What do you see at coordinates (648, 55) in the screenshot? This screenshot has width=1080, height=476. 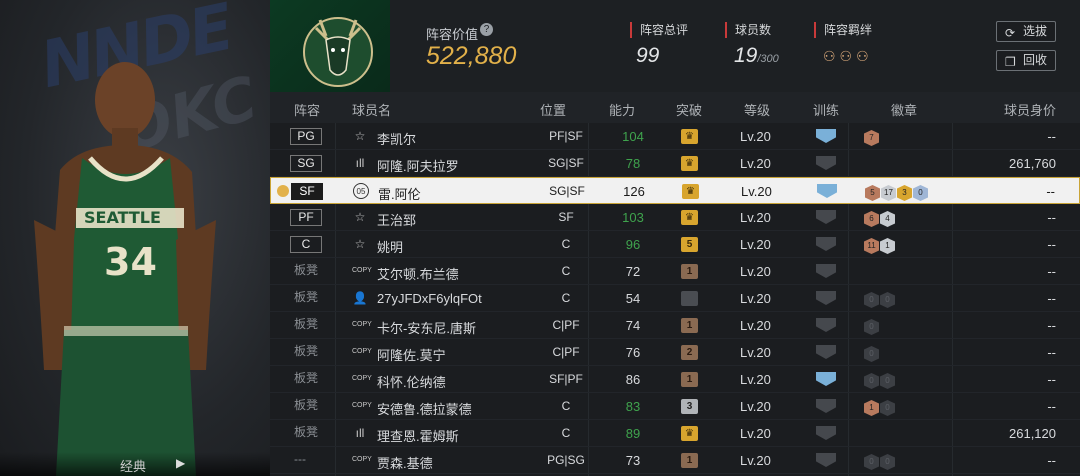 I see `lineup-rating: 99` at bounding box center [648, 55].